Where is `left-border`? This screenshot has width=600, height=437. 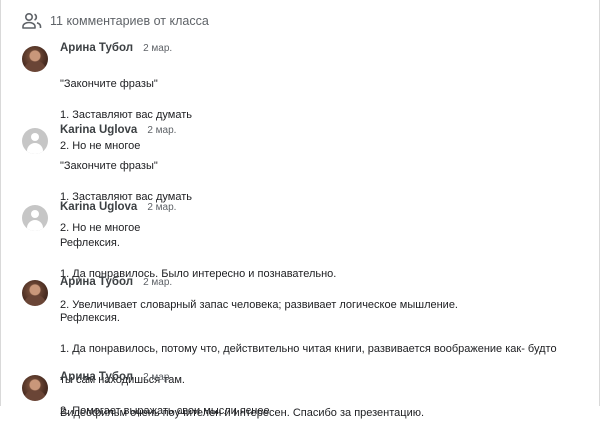 left-border is located at coordinates (0, 203).